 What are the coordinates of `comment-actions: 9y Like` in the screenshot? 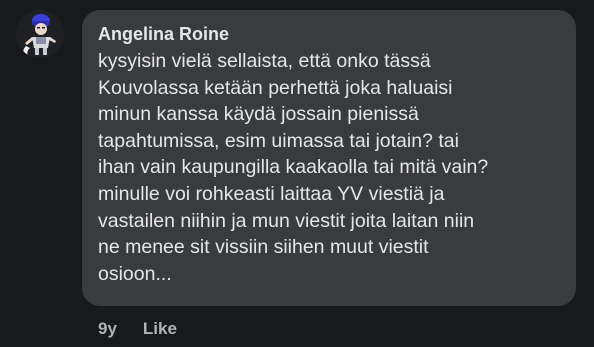 It's located at (137, 329).